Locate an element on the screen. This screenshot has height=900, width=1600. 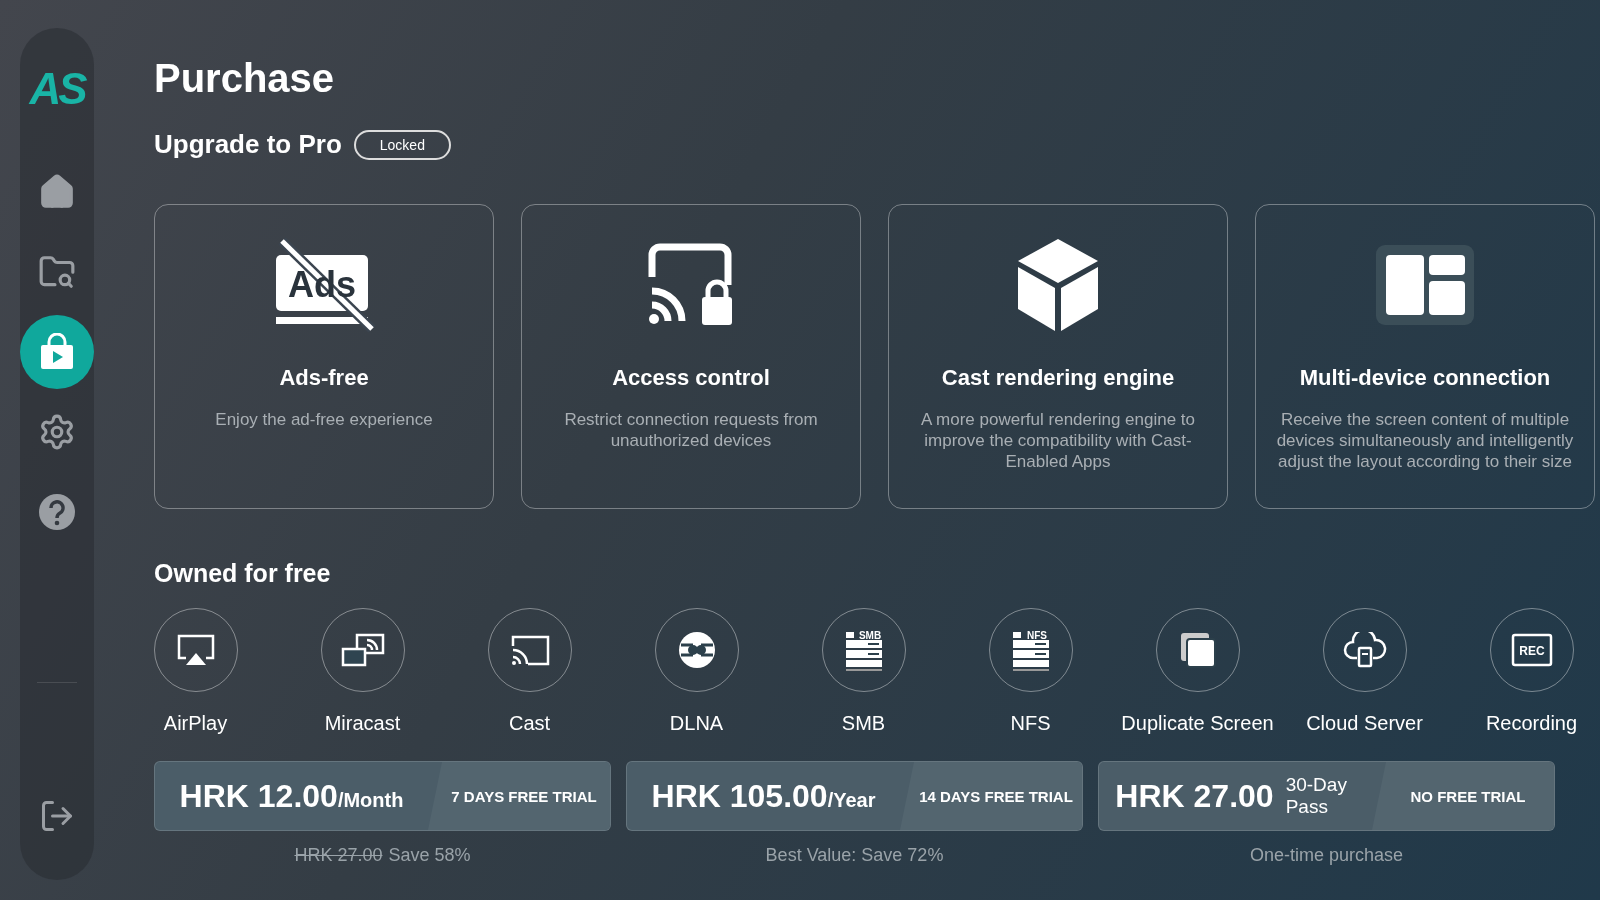
folder-search-icon is located at coordinates (57, 272).